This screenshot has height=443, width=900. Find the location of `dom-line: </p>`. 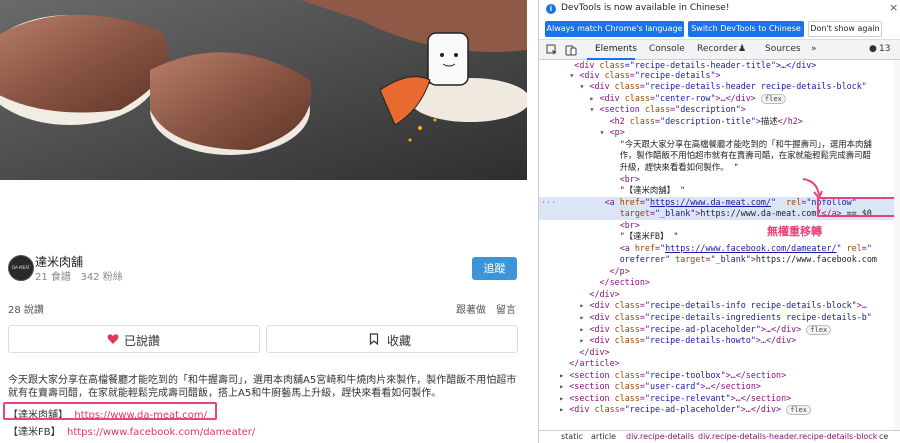

dom-line: </p> is located at coordinates (719, 272).